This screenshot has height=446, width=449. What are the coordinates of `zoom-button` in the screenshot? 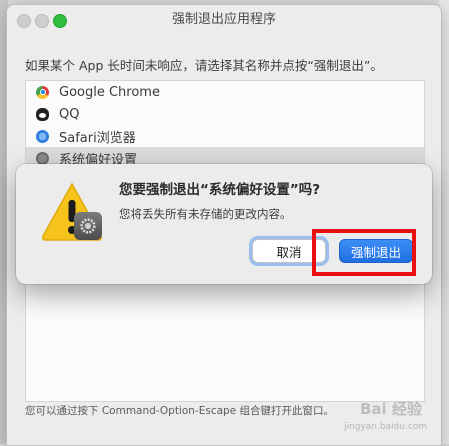 It's located at (60, 21).